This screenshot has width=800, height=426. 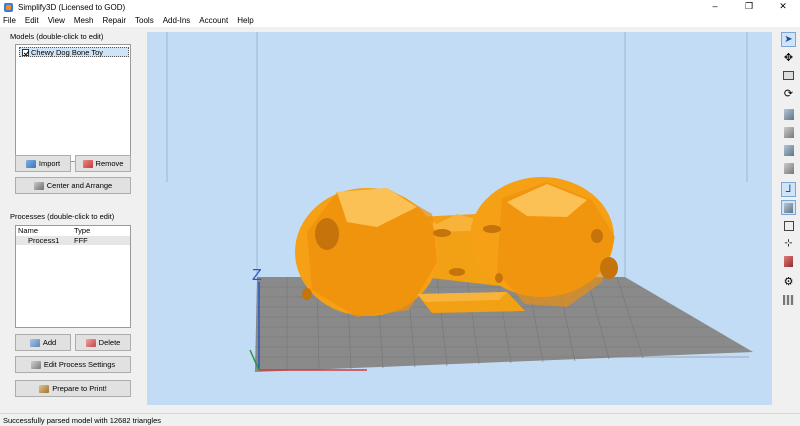 I want to click on printer-icon, so click(x=44, y=388).